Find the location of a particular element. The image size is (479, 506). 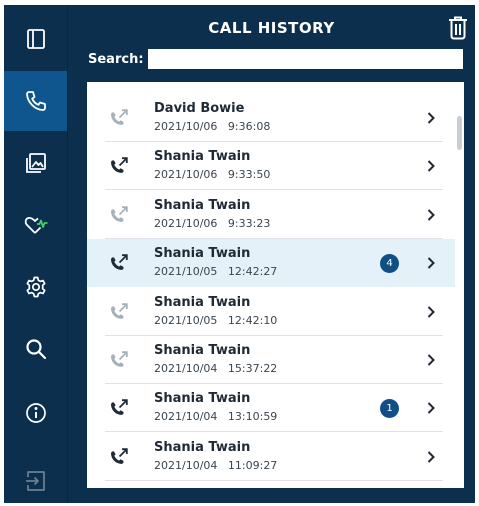

phone-icon is located at coordinates (35, 101).